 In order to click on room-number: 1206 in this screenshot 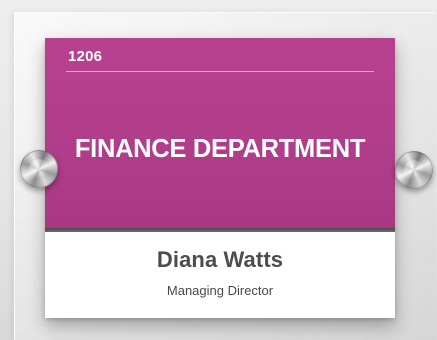, I will do `click(85, 56)`.